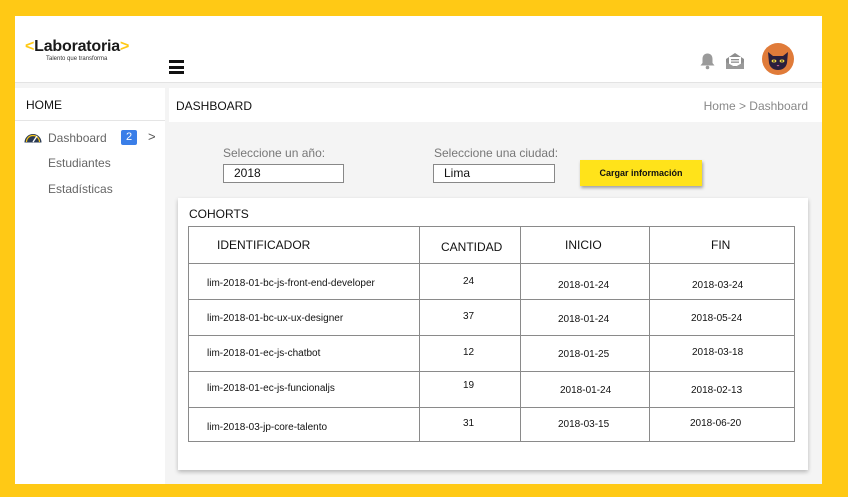  Describe the element at coordinates (291, 283) in the screenshot. I see `cohort-id-cell: lim-2018-01-bc-js-front-end-developer` at that location.